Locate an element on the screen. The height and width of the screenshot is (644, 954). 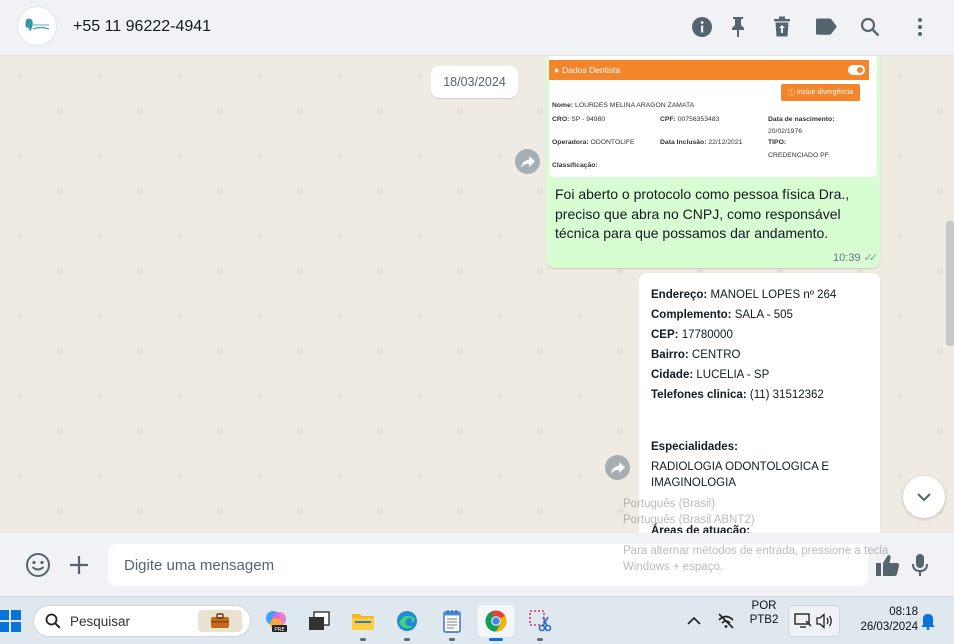
contact-avatar is located at coordinates (37, 26).